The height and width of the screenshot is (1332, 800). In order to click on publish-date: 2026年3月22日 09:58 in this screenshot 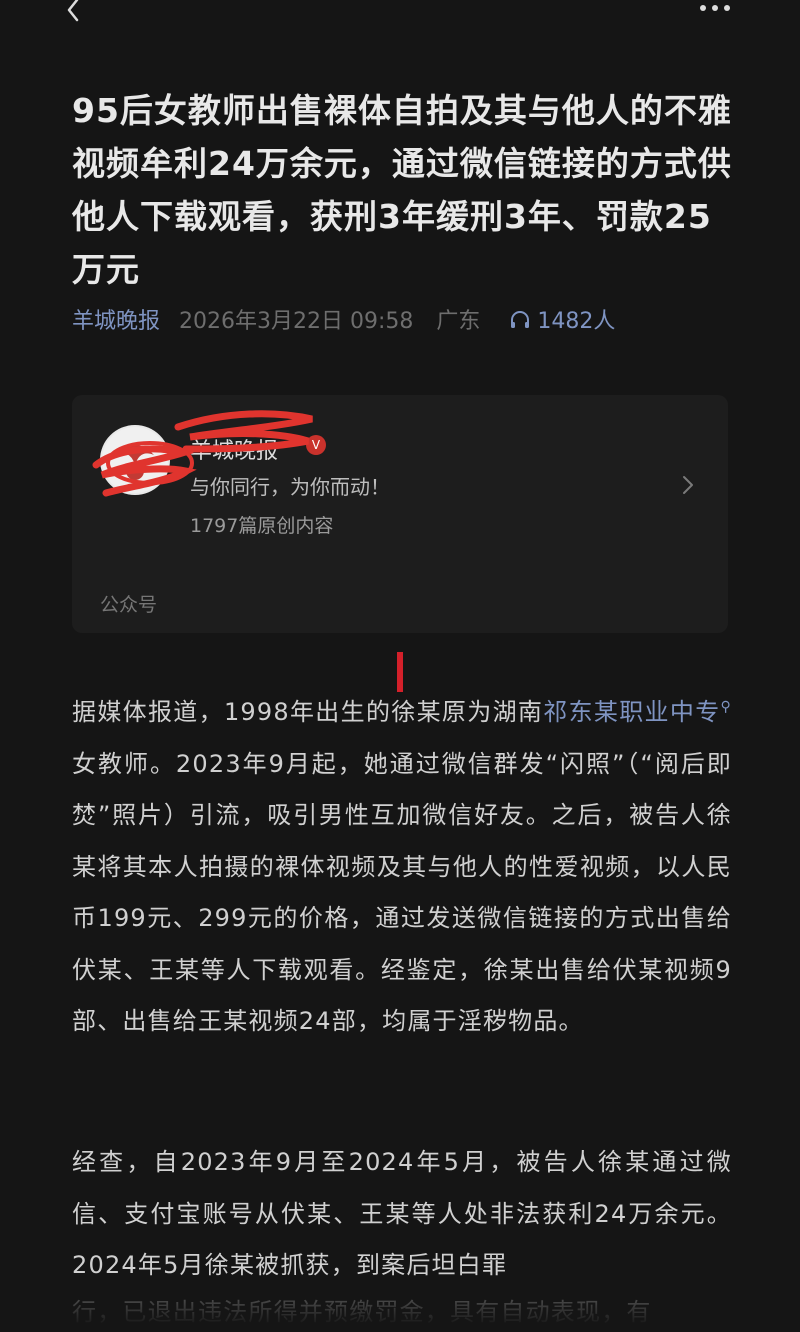, I will do `click(296, 321)`.